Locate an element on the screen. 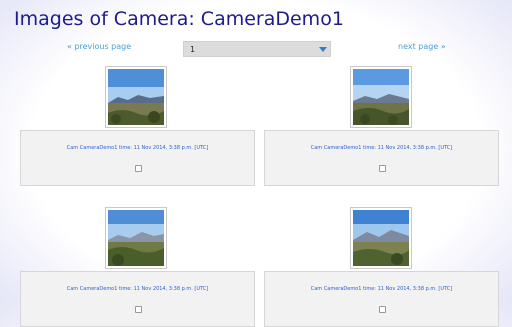 The height and width of the screenshot is (327, 512). page-select-value: 1 is located at coordinates (193, 49).